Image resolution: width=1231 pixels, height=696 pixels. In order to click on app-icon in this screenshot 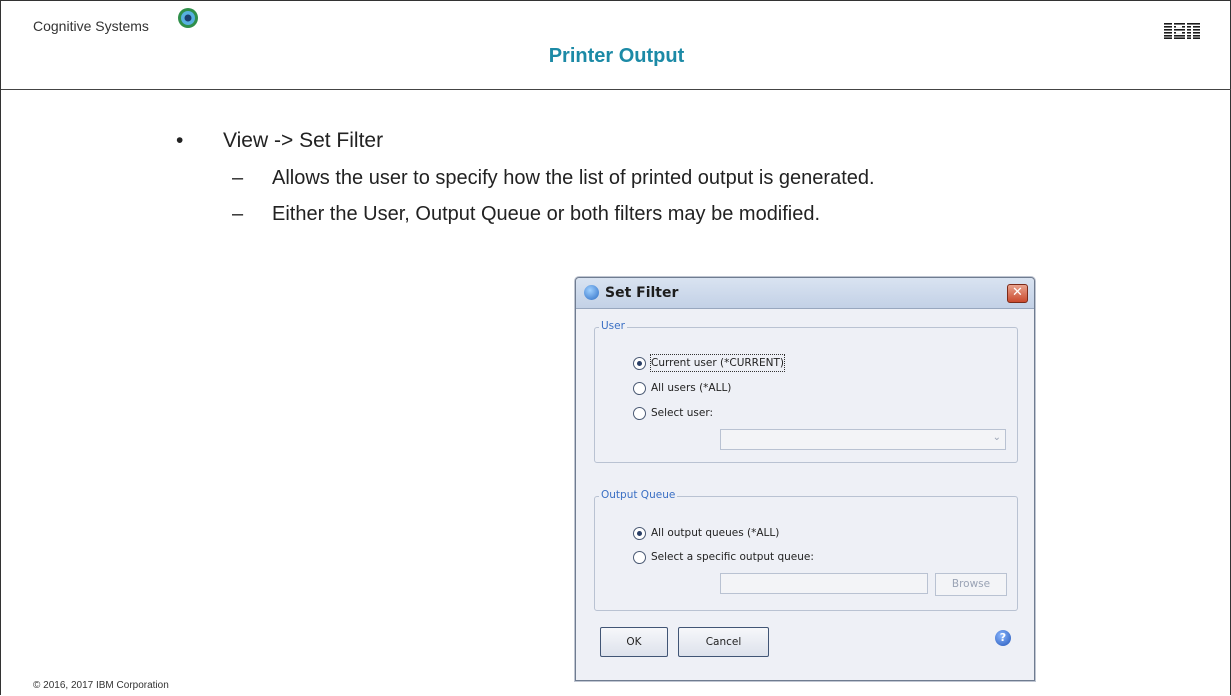, I will do `click(591, 292)`.